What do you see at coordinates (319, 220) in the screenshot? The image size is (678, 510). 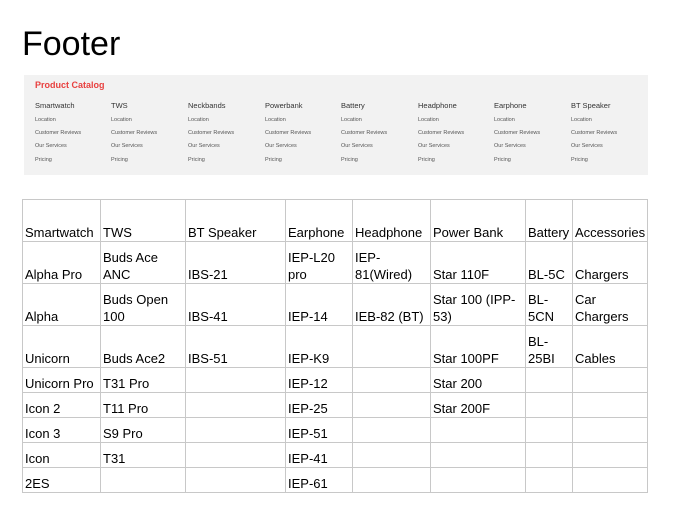 I see `table-header-cell: Earphone` at bounding box center [319, 220].